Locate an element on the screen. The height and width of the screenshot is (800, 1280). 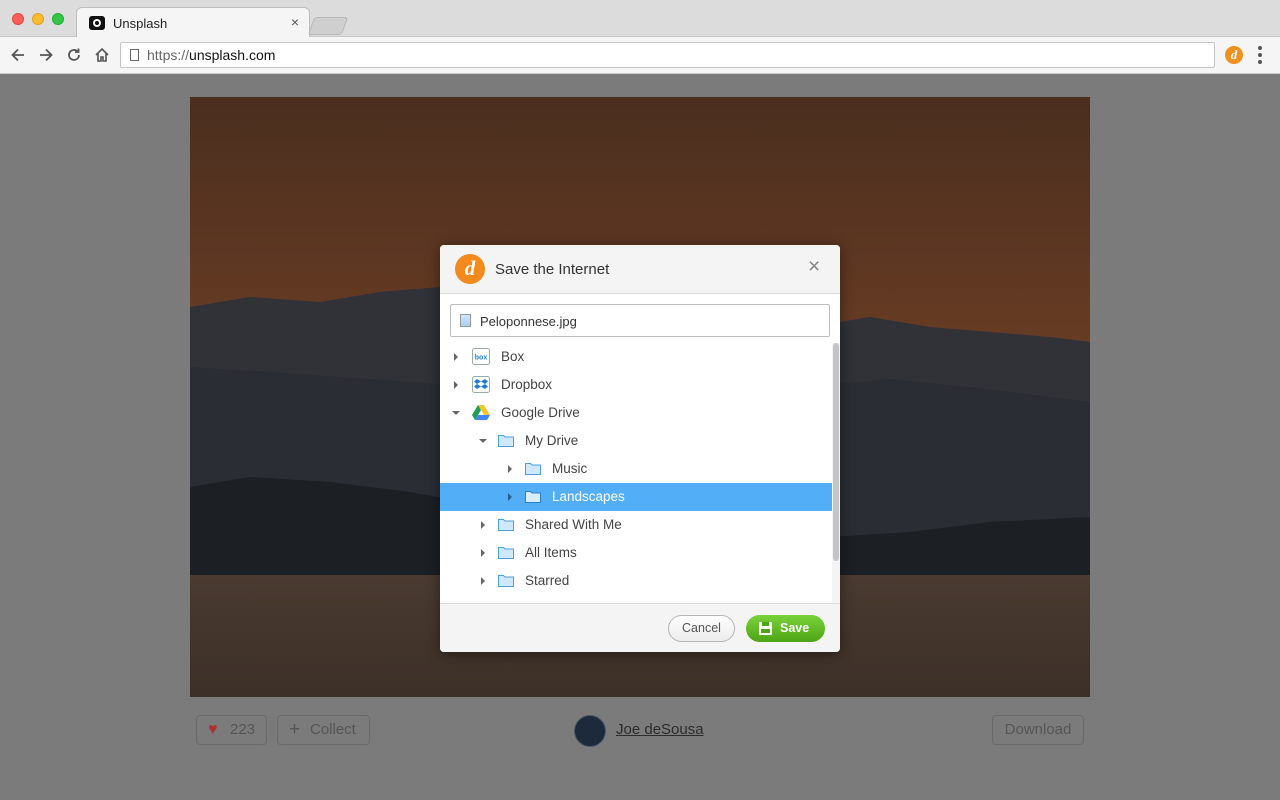
maximize-window-button is located at coordinates (58, 19).